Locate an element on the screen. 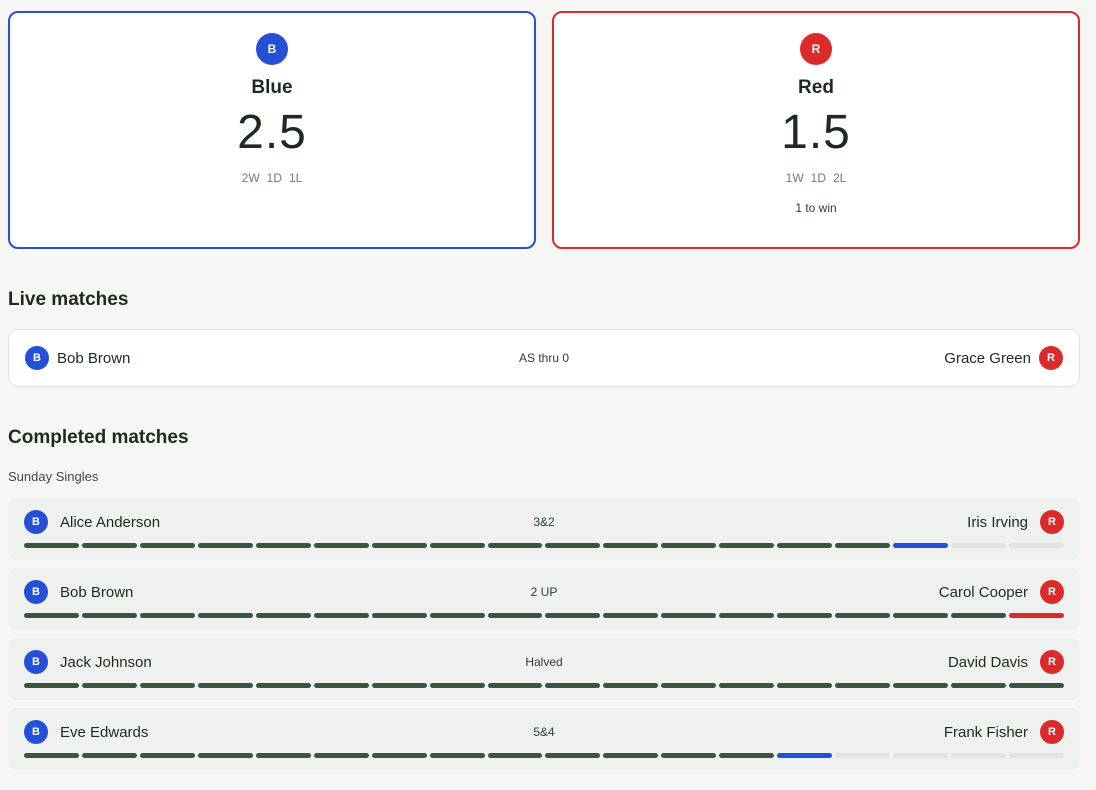 The height and width of the screenshot is (790, 1096). blue-player-name: Alice Anderson is located at coordinates (110, 522).